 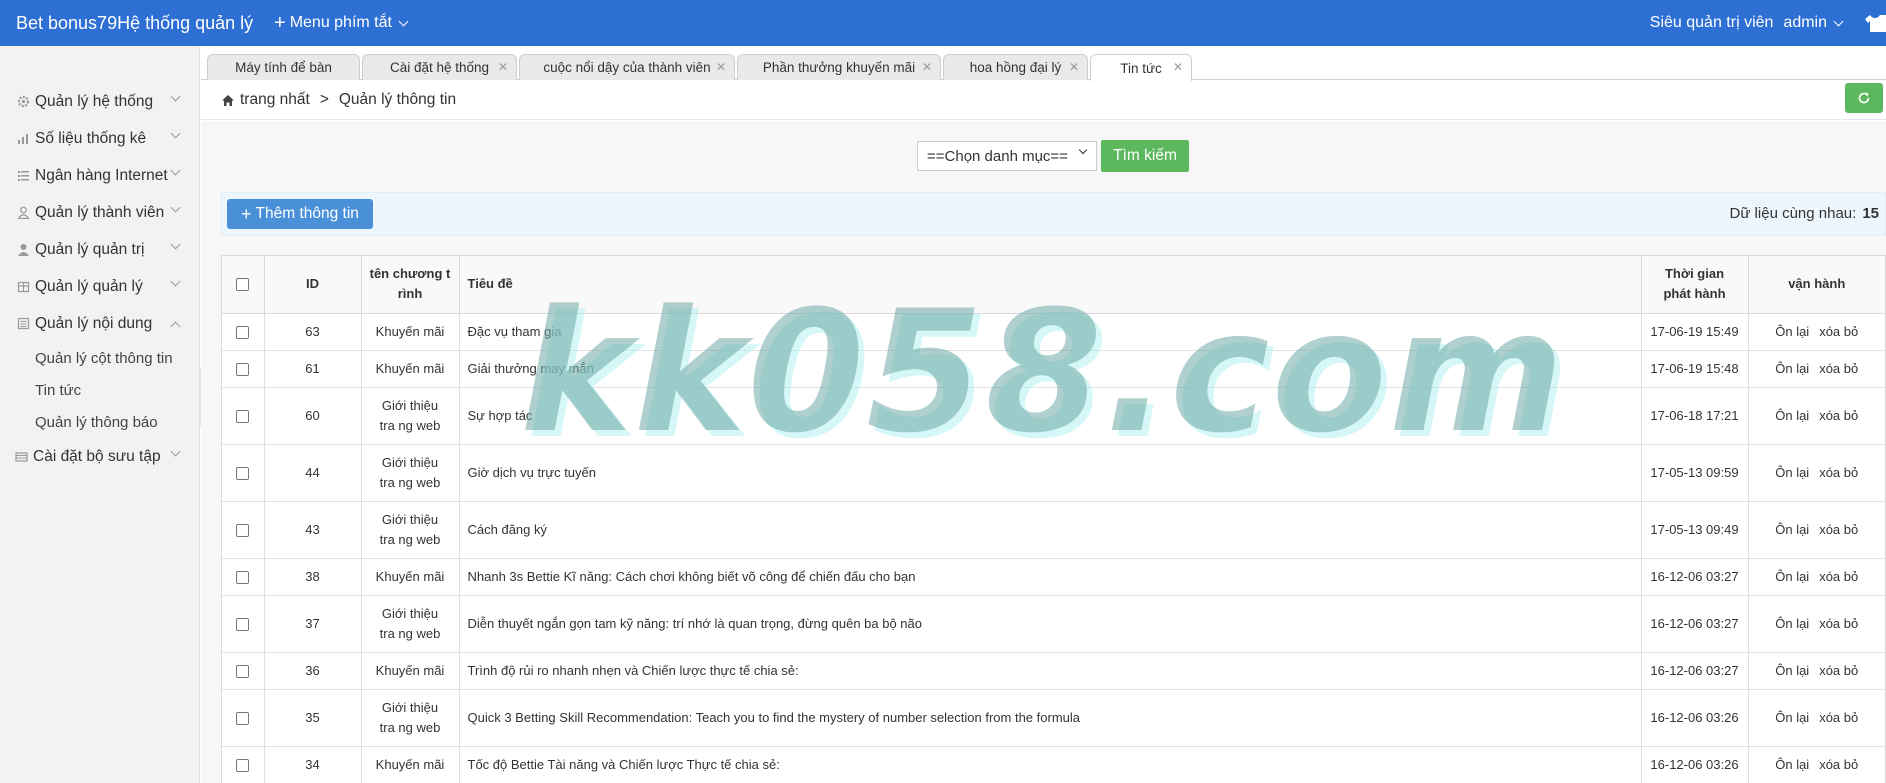 What do you see at coordinates (99, 101) in the screenshot?
I see `sidebar-item-system: Quản lý hệ thống` at bounding box center [99, 101].